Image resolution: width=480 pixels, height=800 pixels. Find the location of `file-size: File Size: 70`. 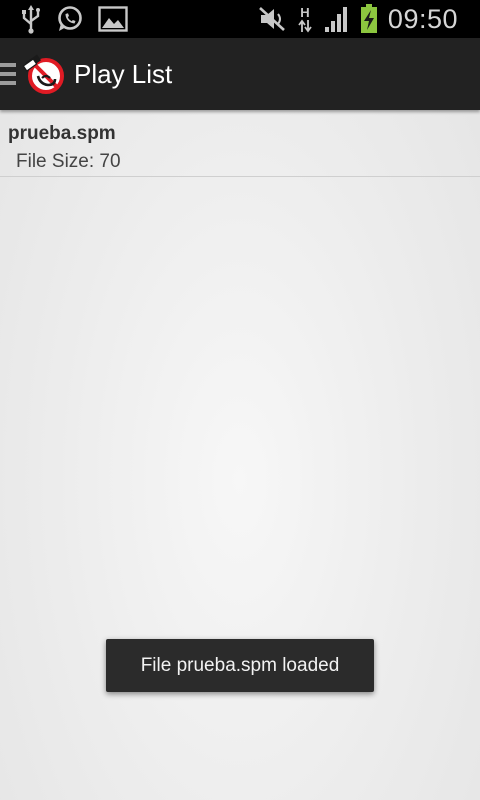

file-size: File Size: 70 is located at coordinates (68, 161).